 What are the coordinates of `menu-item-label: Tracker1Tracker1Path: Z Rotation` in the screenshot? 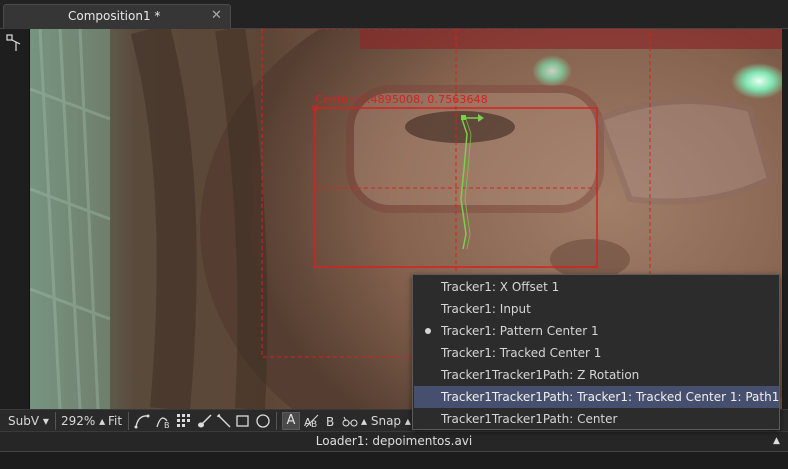 It's located at (540, 375).